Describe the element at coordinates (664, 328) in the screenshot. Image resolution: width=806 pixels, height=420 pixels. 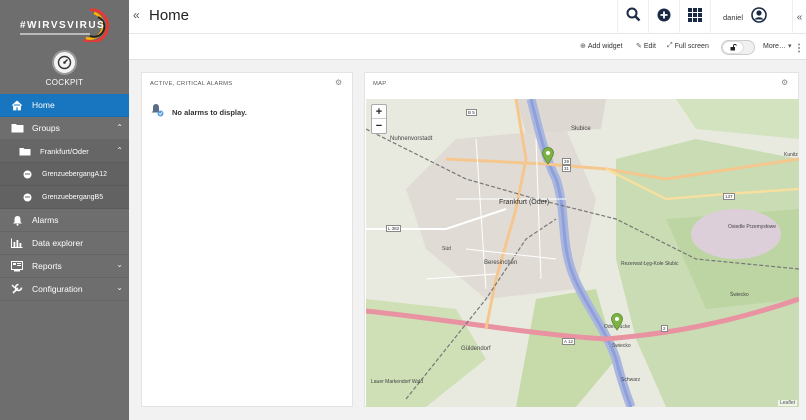
I see `road-shield: 2` at that location.